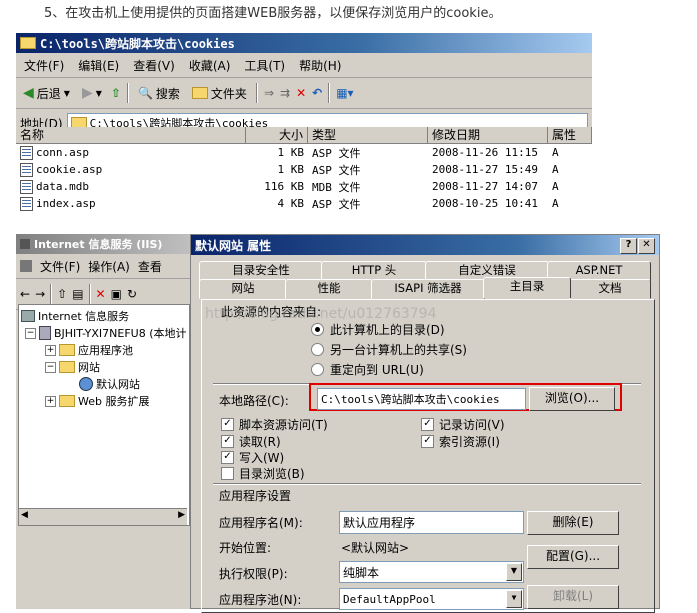  Describe the element at coordinates (131, 135) in the screenshot. I see `column-name: 名称` at that location.